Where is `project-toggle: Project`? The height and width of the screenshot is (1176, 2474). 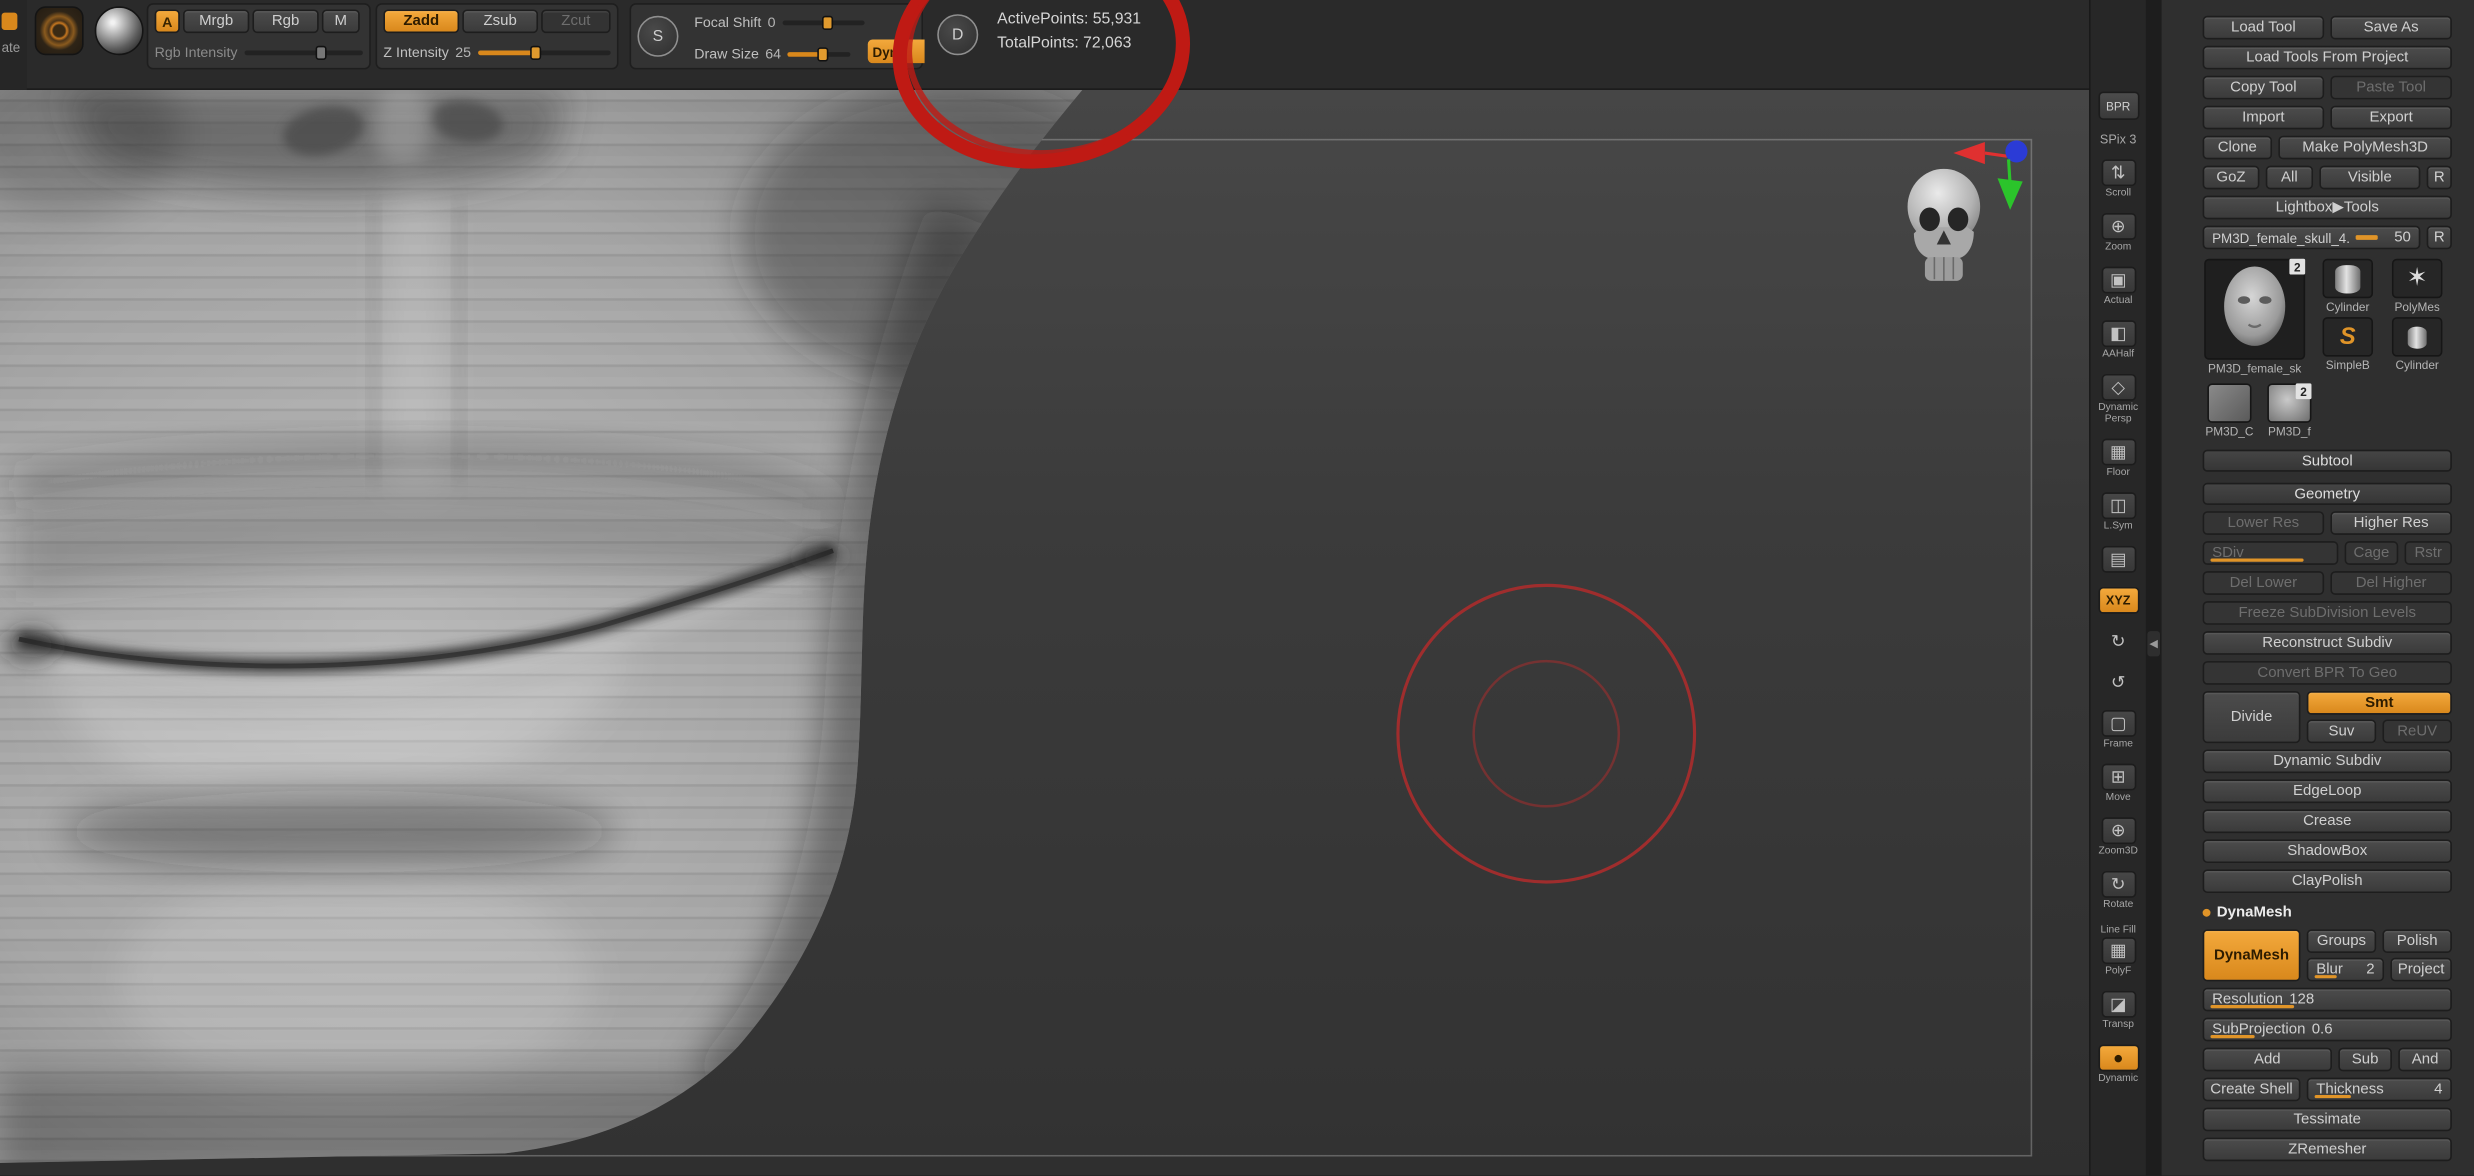 project-toggle: Project is located at coordinates (2421, 969).